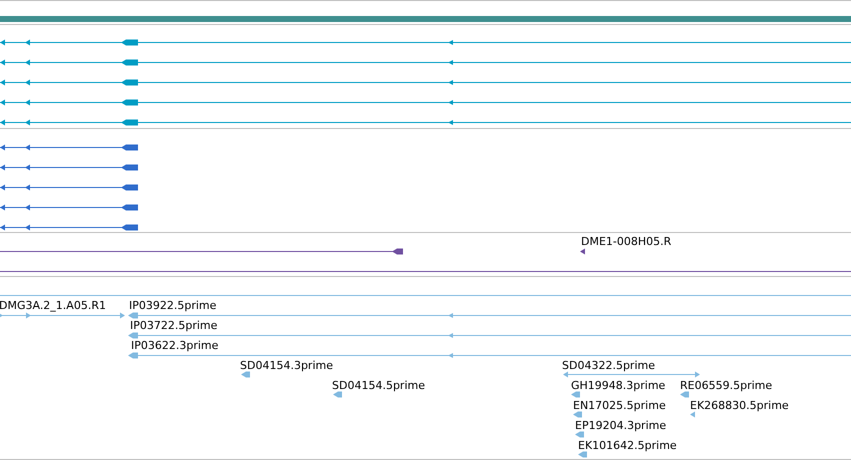 This screenshot has height=460, width=851. Describe the element at coordinates (726, 385) in the screenshot. I see `feature-label: RE06559.5prime` at that location.